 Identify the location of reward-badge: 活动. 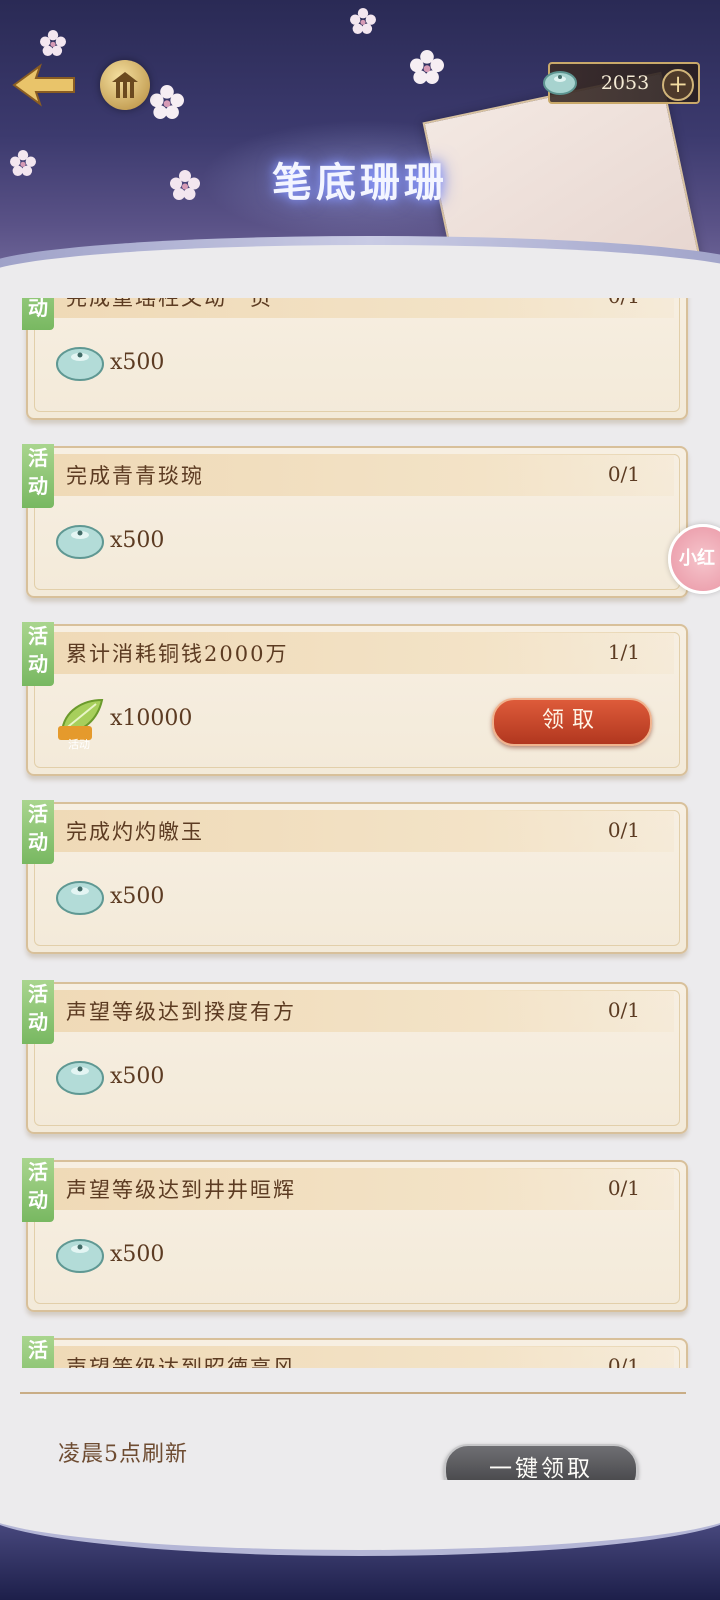
(79, 744).